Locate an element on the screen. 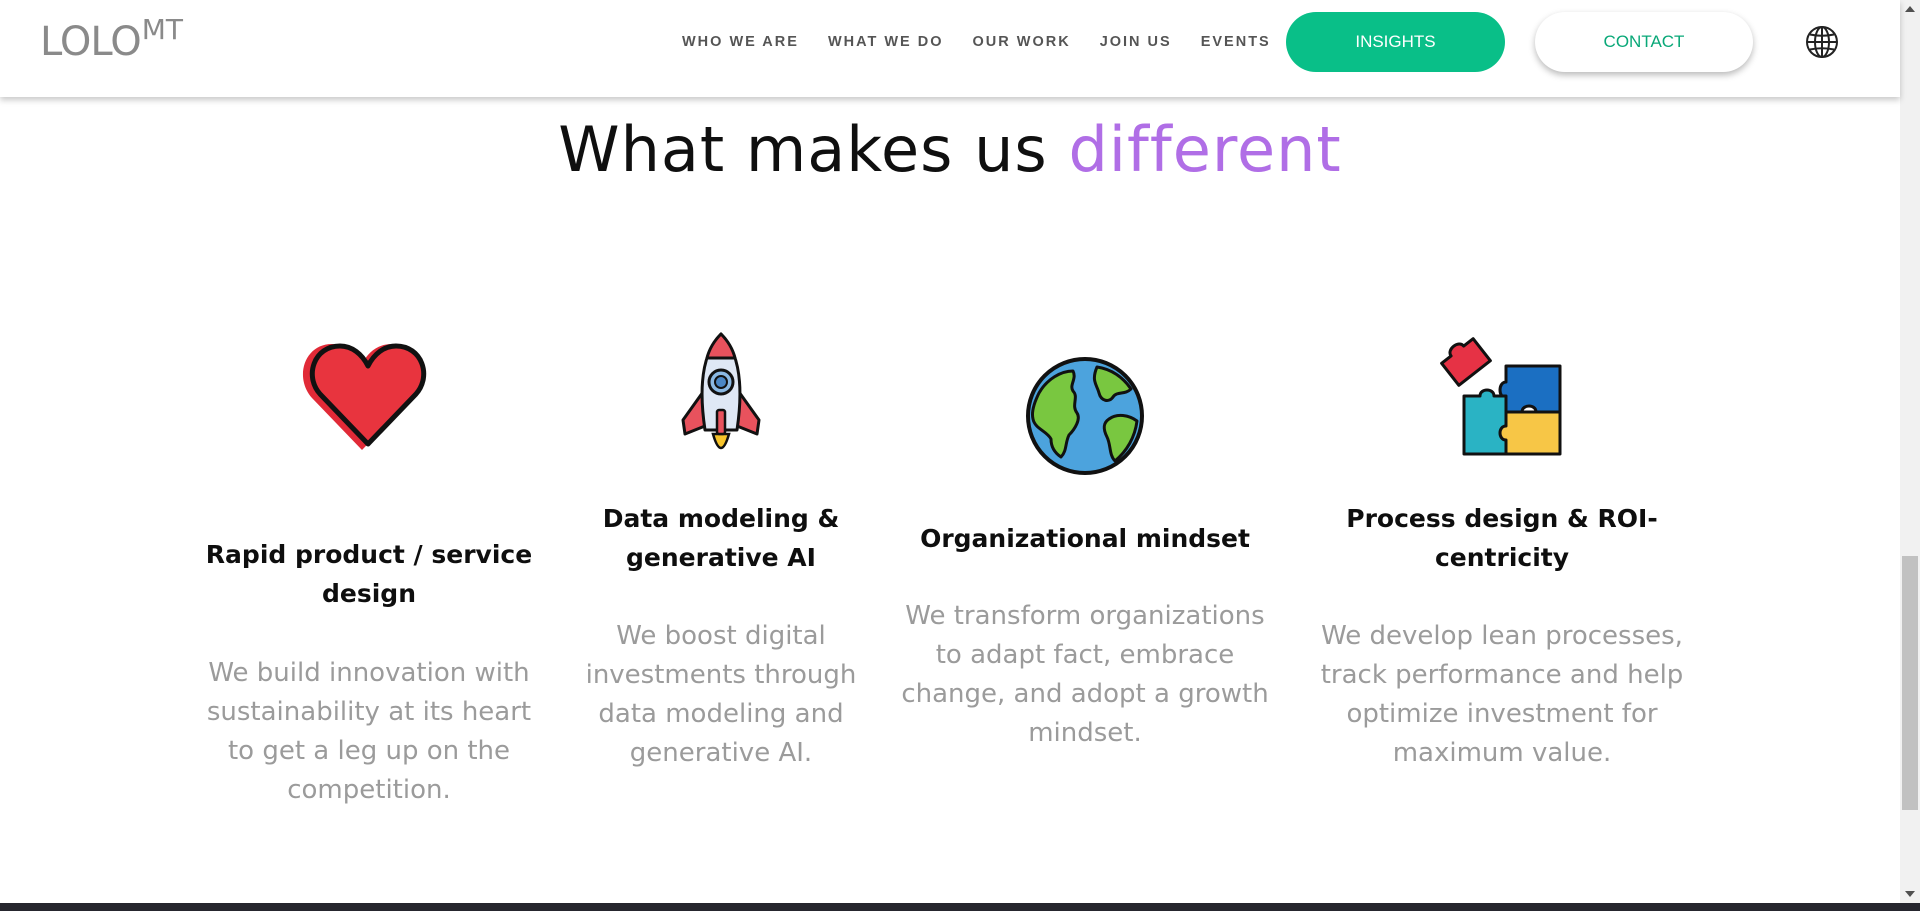 Image resolution: width=1920 pixels, height=911 pixels. feature-card-org-mindset is located at coordinates (1085, 418).